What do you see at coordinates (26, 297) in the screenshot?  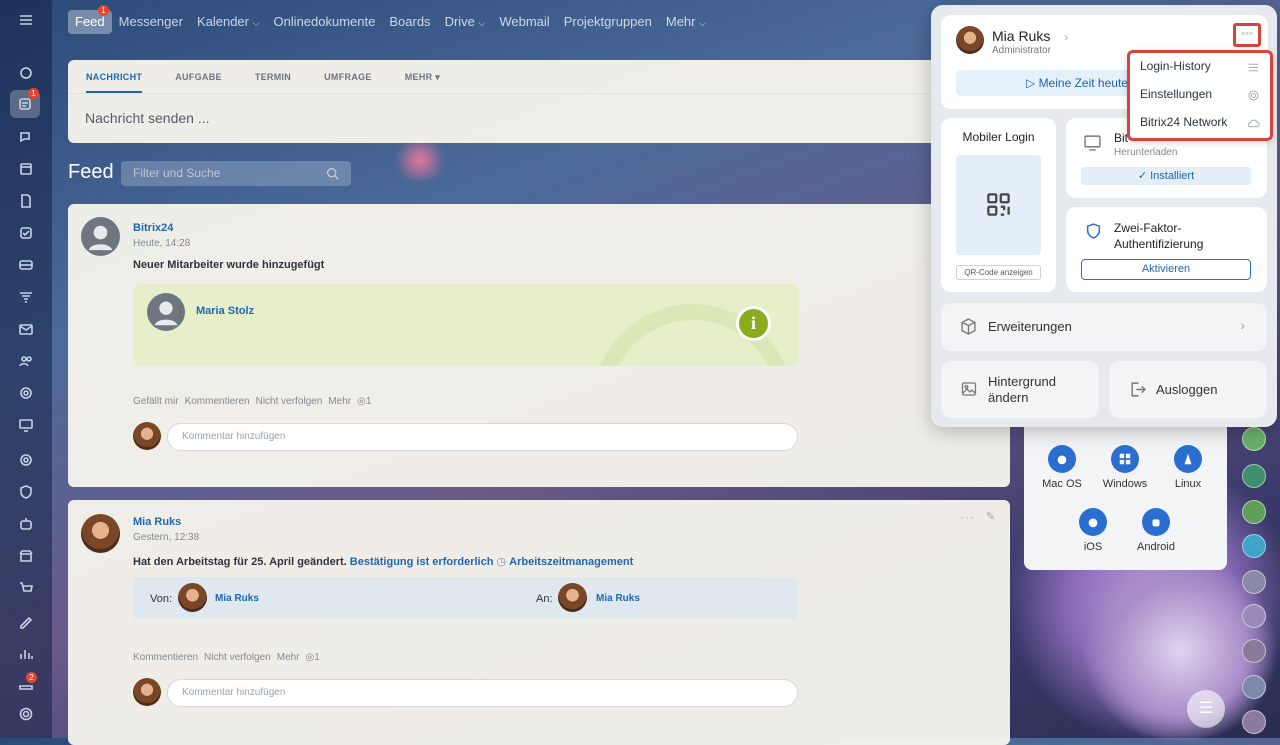 I see `filter-icon` at bounding box center [26, 297].